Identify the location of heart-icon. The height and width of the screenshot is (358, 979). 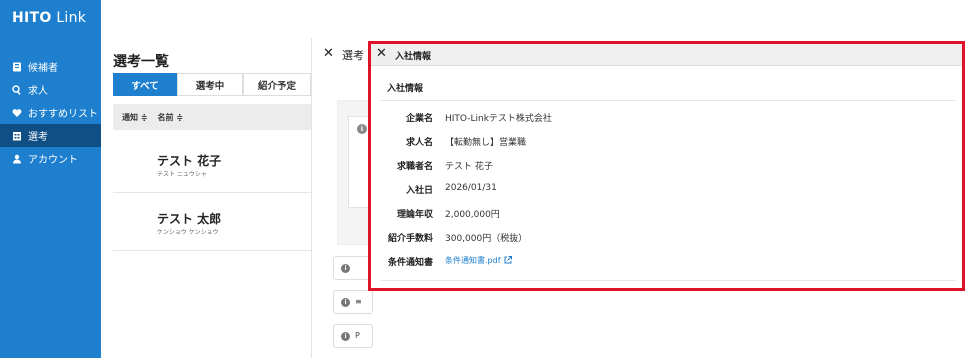
(17, 113).